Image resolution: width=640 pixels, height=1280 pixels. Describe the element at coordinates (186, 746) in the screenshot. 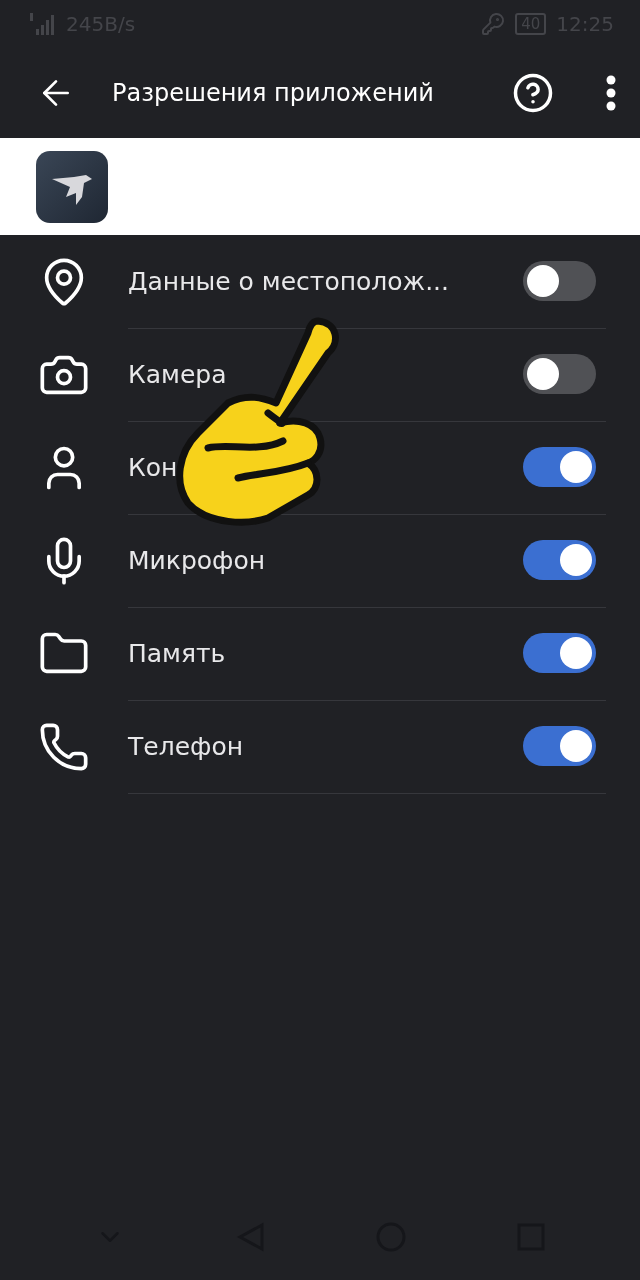

I see `permission-label: Телефон` at that location.